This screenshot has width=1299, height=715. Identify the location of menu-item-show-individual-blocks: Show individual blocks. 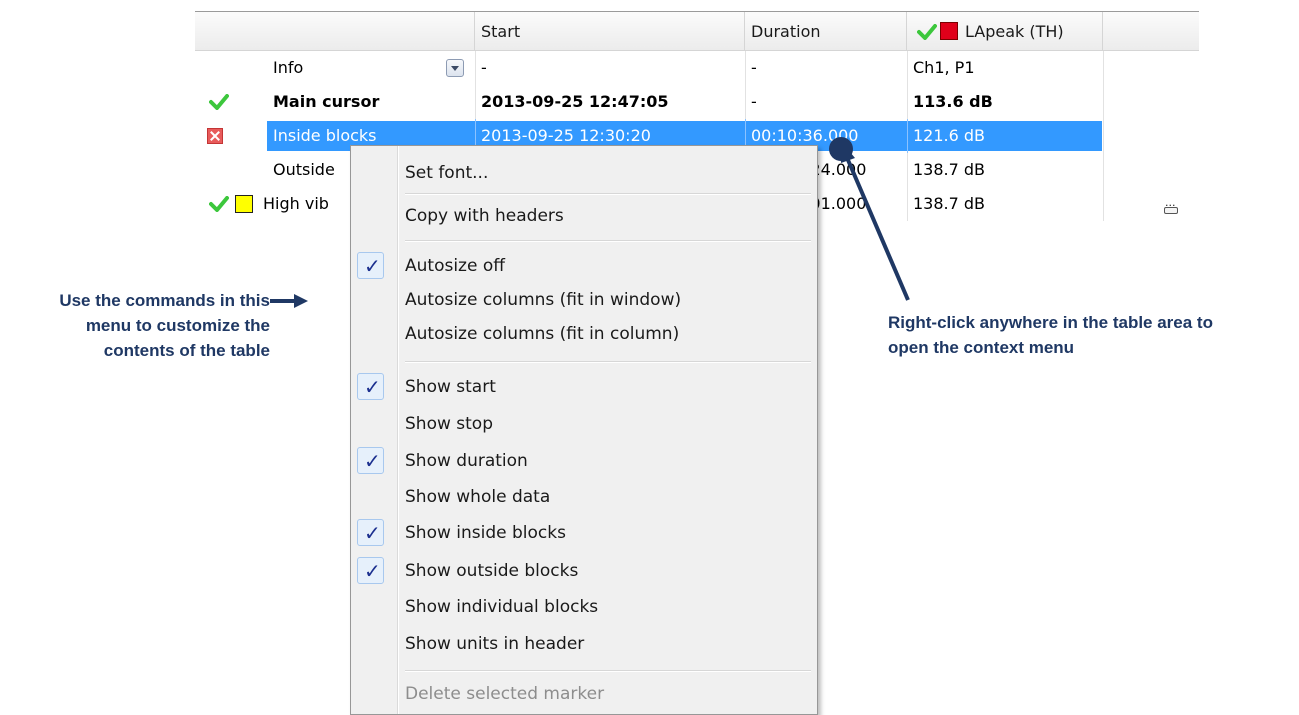
(584, 607).